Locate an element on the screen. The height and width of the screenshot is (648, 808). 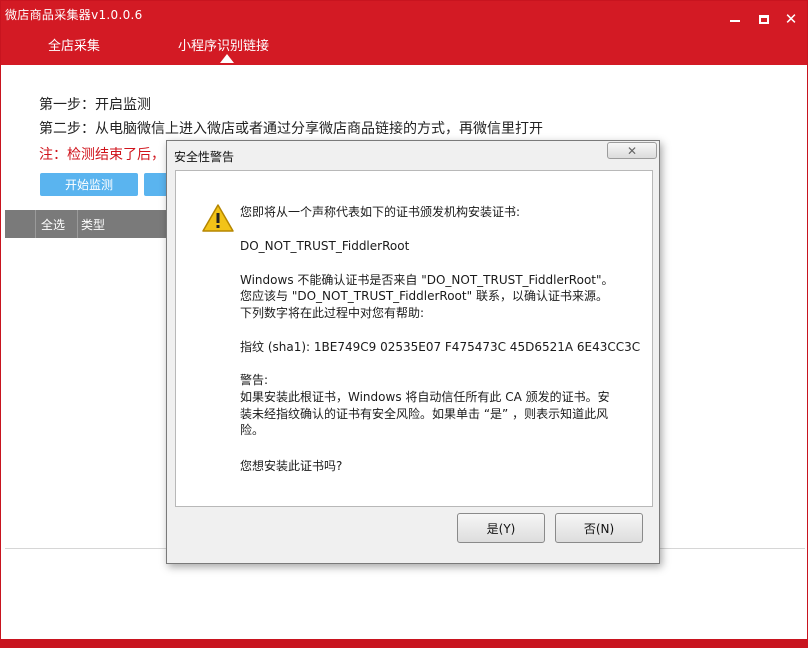
maximize-button is located at coordinates (764, 19).